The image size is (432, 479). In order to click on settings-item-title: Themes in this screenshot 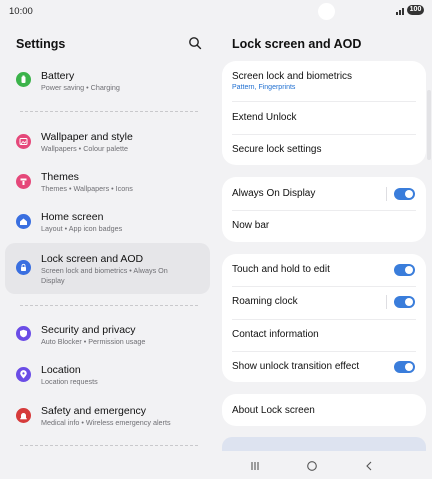, I will do `click(60, 177)`.